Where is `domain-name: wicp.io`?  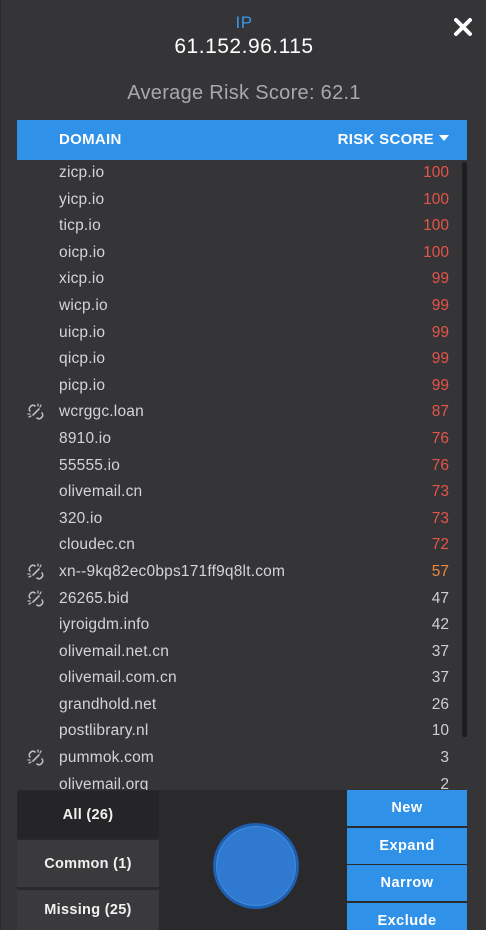 domain-name: wicp.io is located at coordinates (83, 305).